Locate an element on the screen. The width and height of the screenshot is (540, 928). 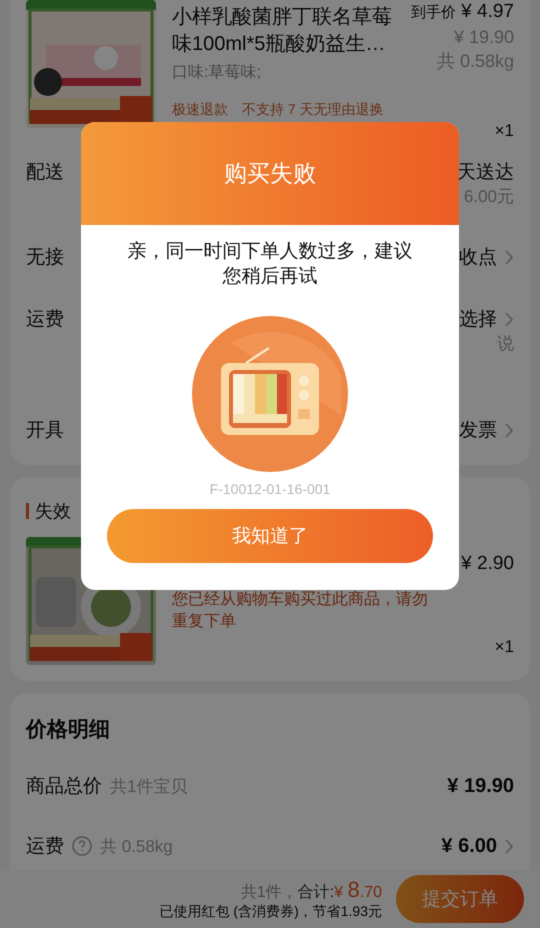
option-label: 运费 is located at coordinates (45, 319).